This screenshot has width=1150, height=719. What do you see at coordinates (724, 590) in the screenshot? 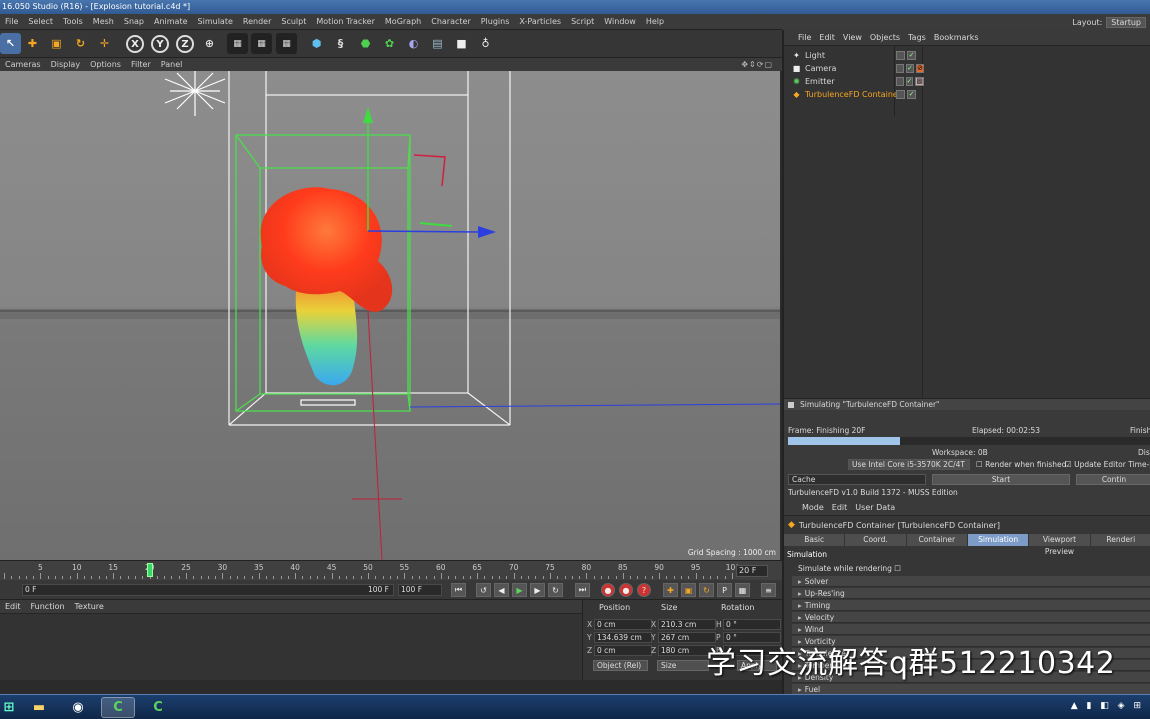
I see `parameter-key-icon: P` at bounding box center [724, 590].